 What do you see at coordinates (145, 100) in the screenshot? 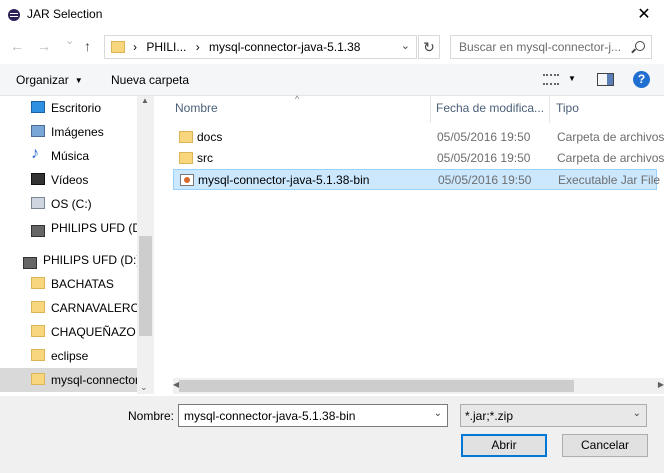
I see `scroll-up-icon: ▲` at bounding box center [145, 100].